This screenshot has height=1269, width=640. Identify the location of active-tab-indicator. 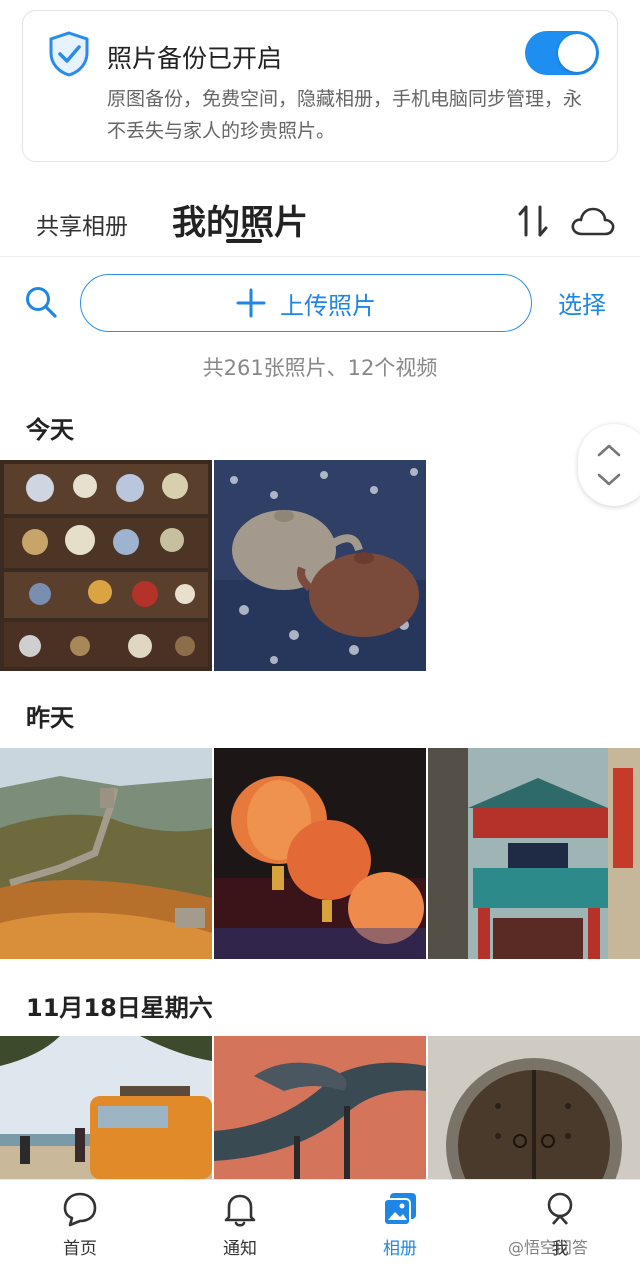
(244, 241).